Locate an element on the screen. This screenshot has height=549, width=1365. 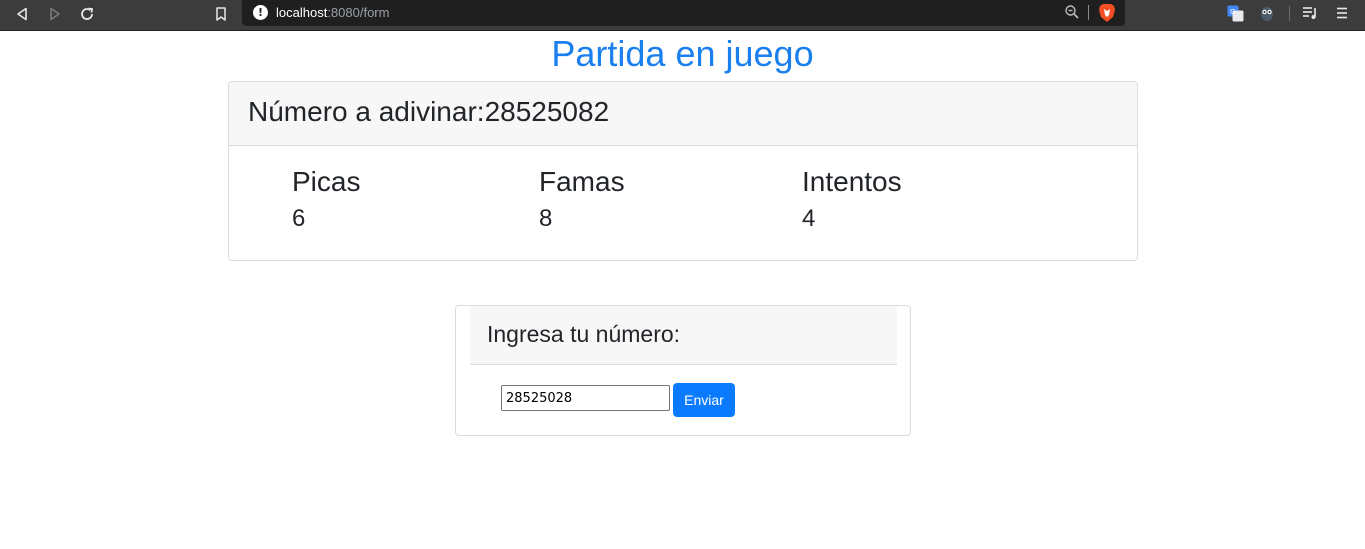
target-number-label: Número a adivinar: is located at coordinates (366, 111).